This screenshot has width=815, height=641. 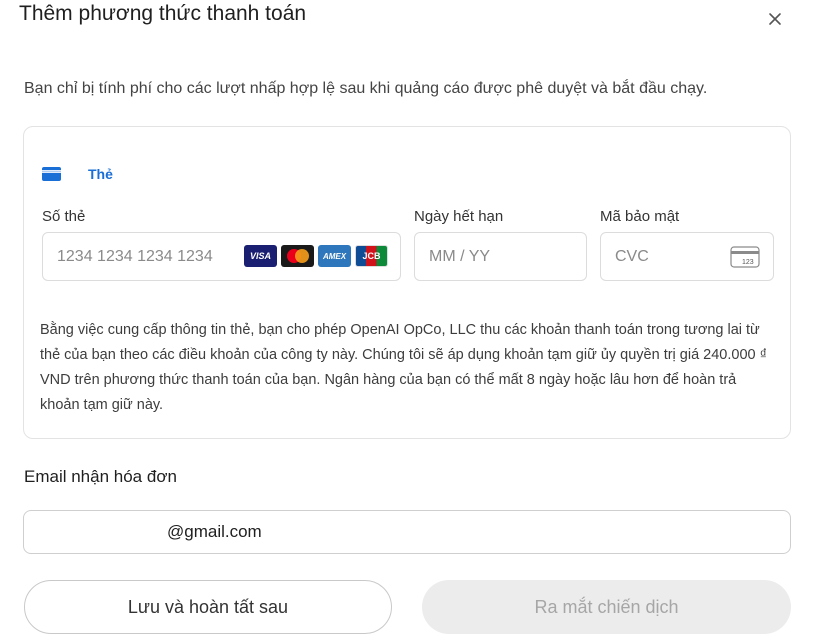 What do you see at coordinates (316, 256) in the screenshot?
I see `card-brands: VISA AMEX JCB` at bounding box center [316, 256].